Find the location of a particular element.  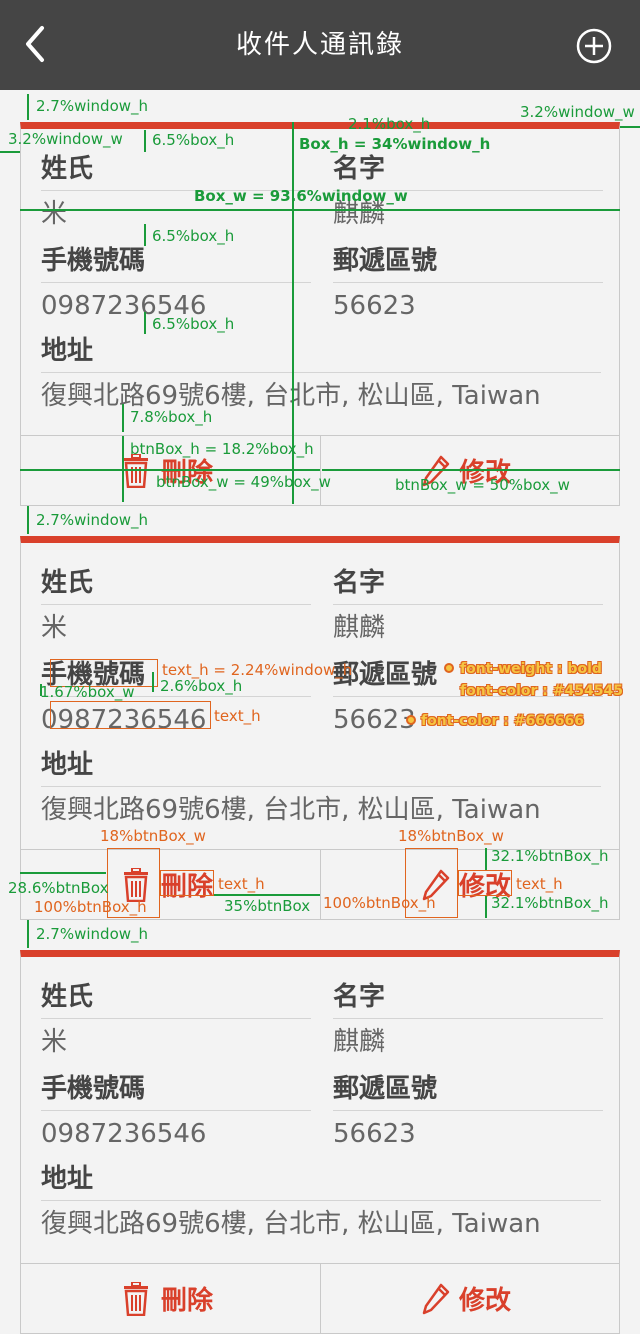

page-title: 收件人通訊錄 is located at coordinates (319, 45).